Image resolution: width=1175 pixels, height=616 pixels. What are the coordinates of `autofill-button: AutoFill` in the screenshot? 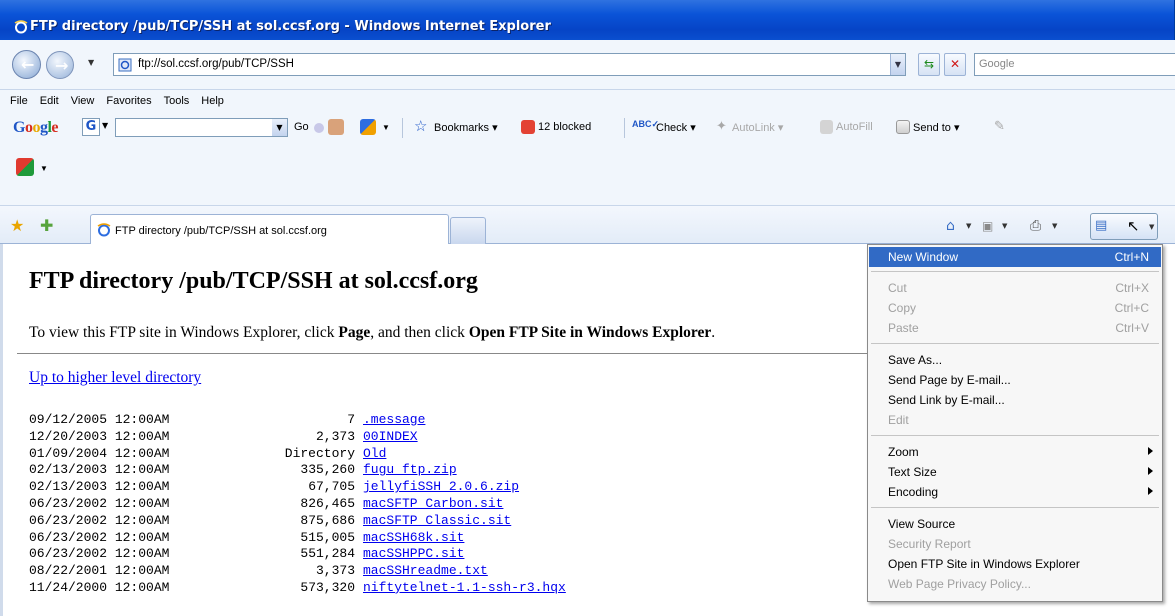 It's located at (854, 127).